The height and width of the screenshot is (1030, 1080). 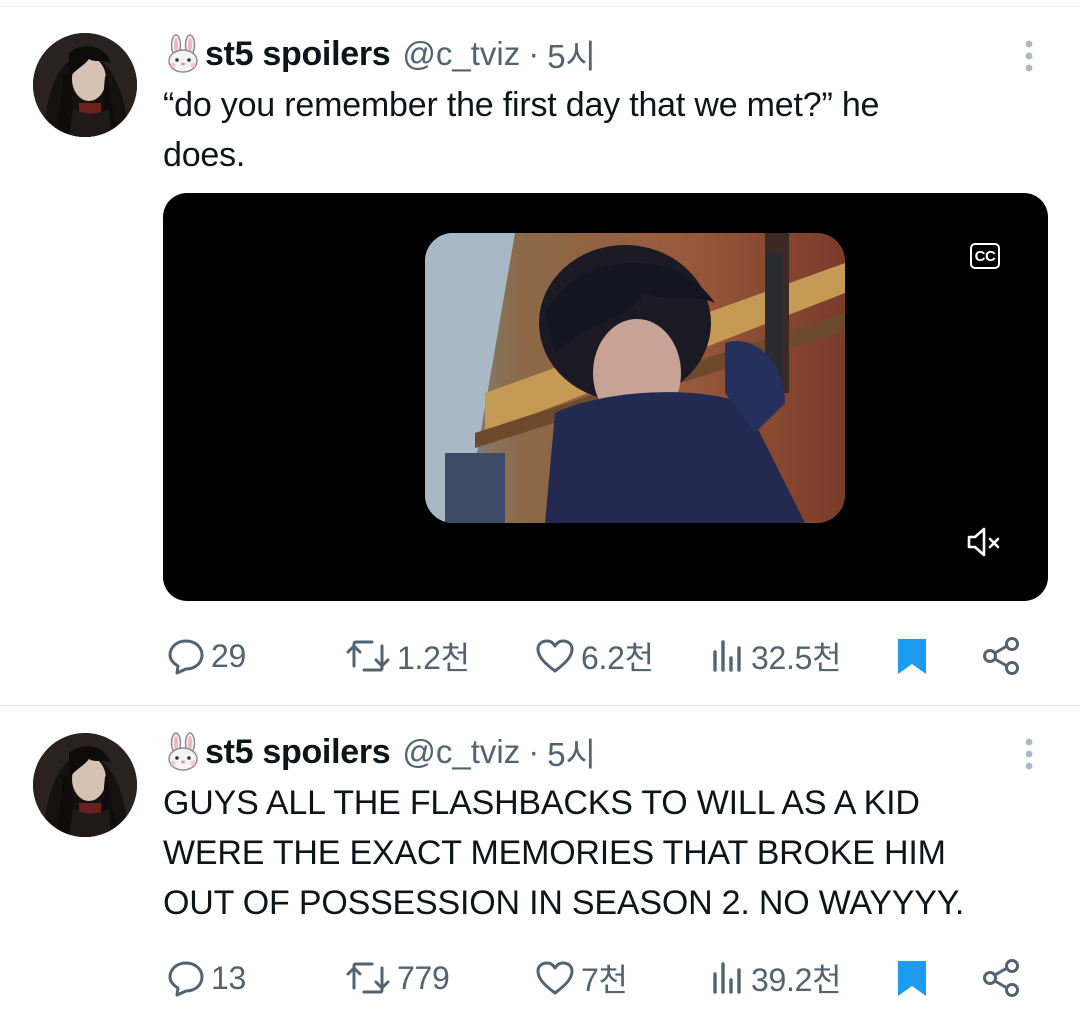 I want to click on tweet-text-line: GUYS ALL THE FLASHBACKS TO WILL AS A KID, so click(x=541, y=803).